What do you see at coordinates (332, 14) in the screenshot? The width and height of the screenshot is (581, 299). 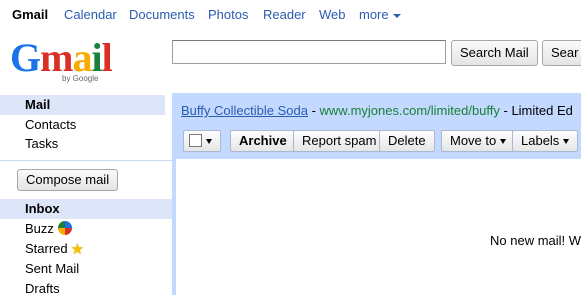 I see `topbar-web-link: Web` at bounding box center [332, 14].